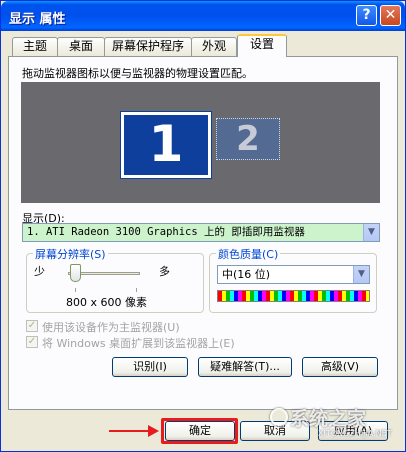 This screenshot has width=406, height=452. What do you see at coordinates (390, 15) in the screenshot?
I see `close-button: ✕` at bounding box center [390, 15].